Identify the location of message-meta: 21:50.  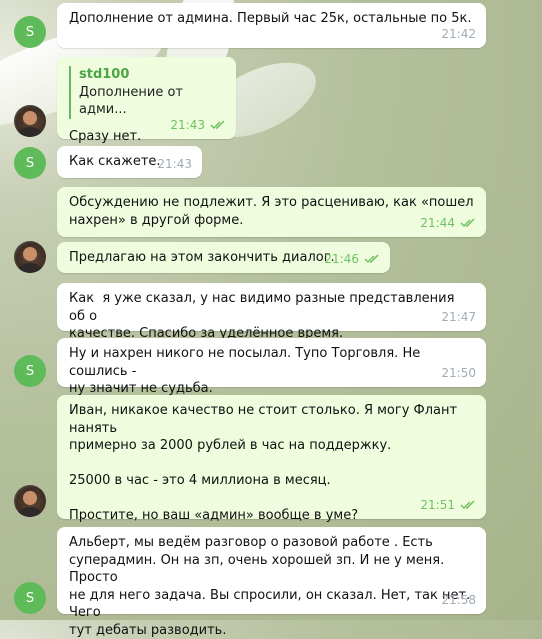
(458, 374).